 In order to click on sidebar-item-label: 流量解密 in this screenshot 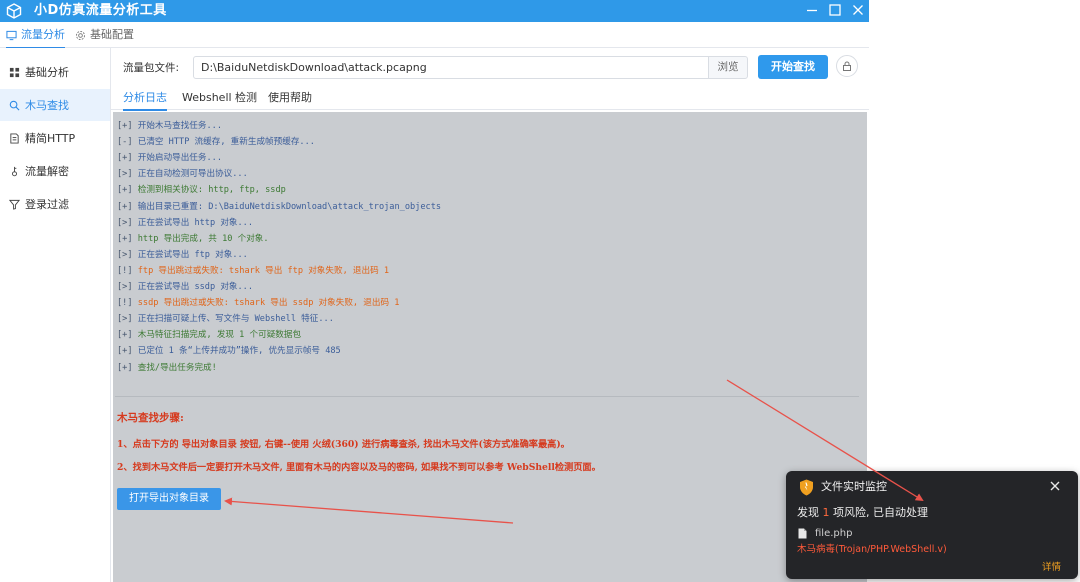, I will do `click(47, 171)`.